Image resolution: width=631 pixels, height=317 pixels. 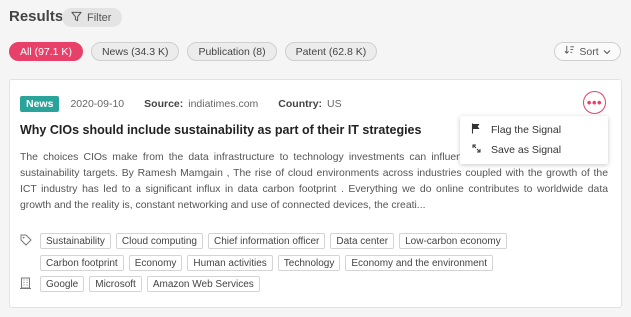 I want to click on sort-label: Sort, so click(x=589, y=51).